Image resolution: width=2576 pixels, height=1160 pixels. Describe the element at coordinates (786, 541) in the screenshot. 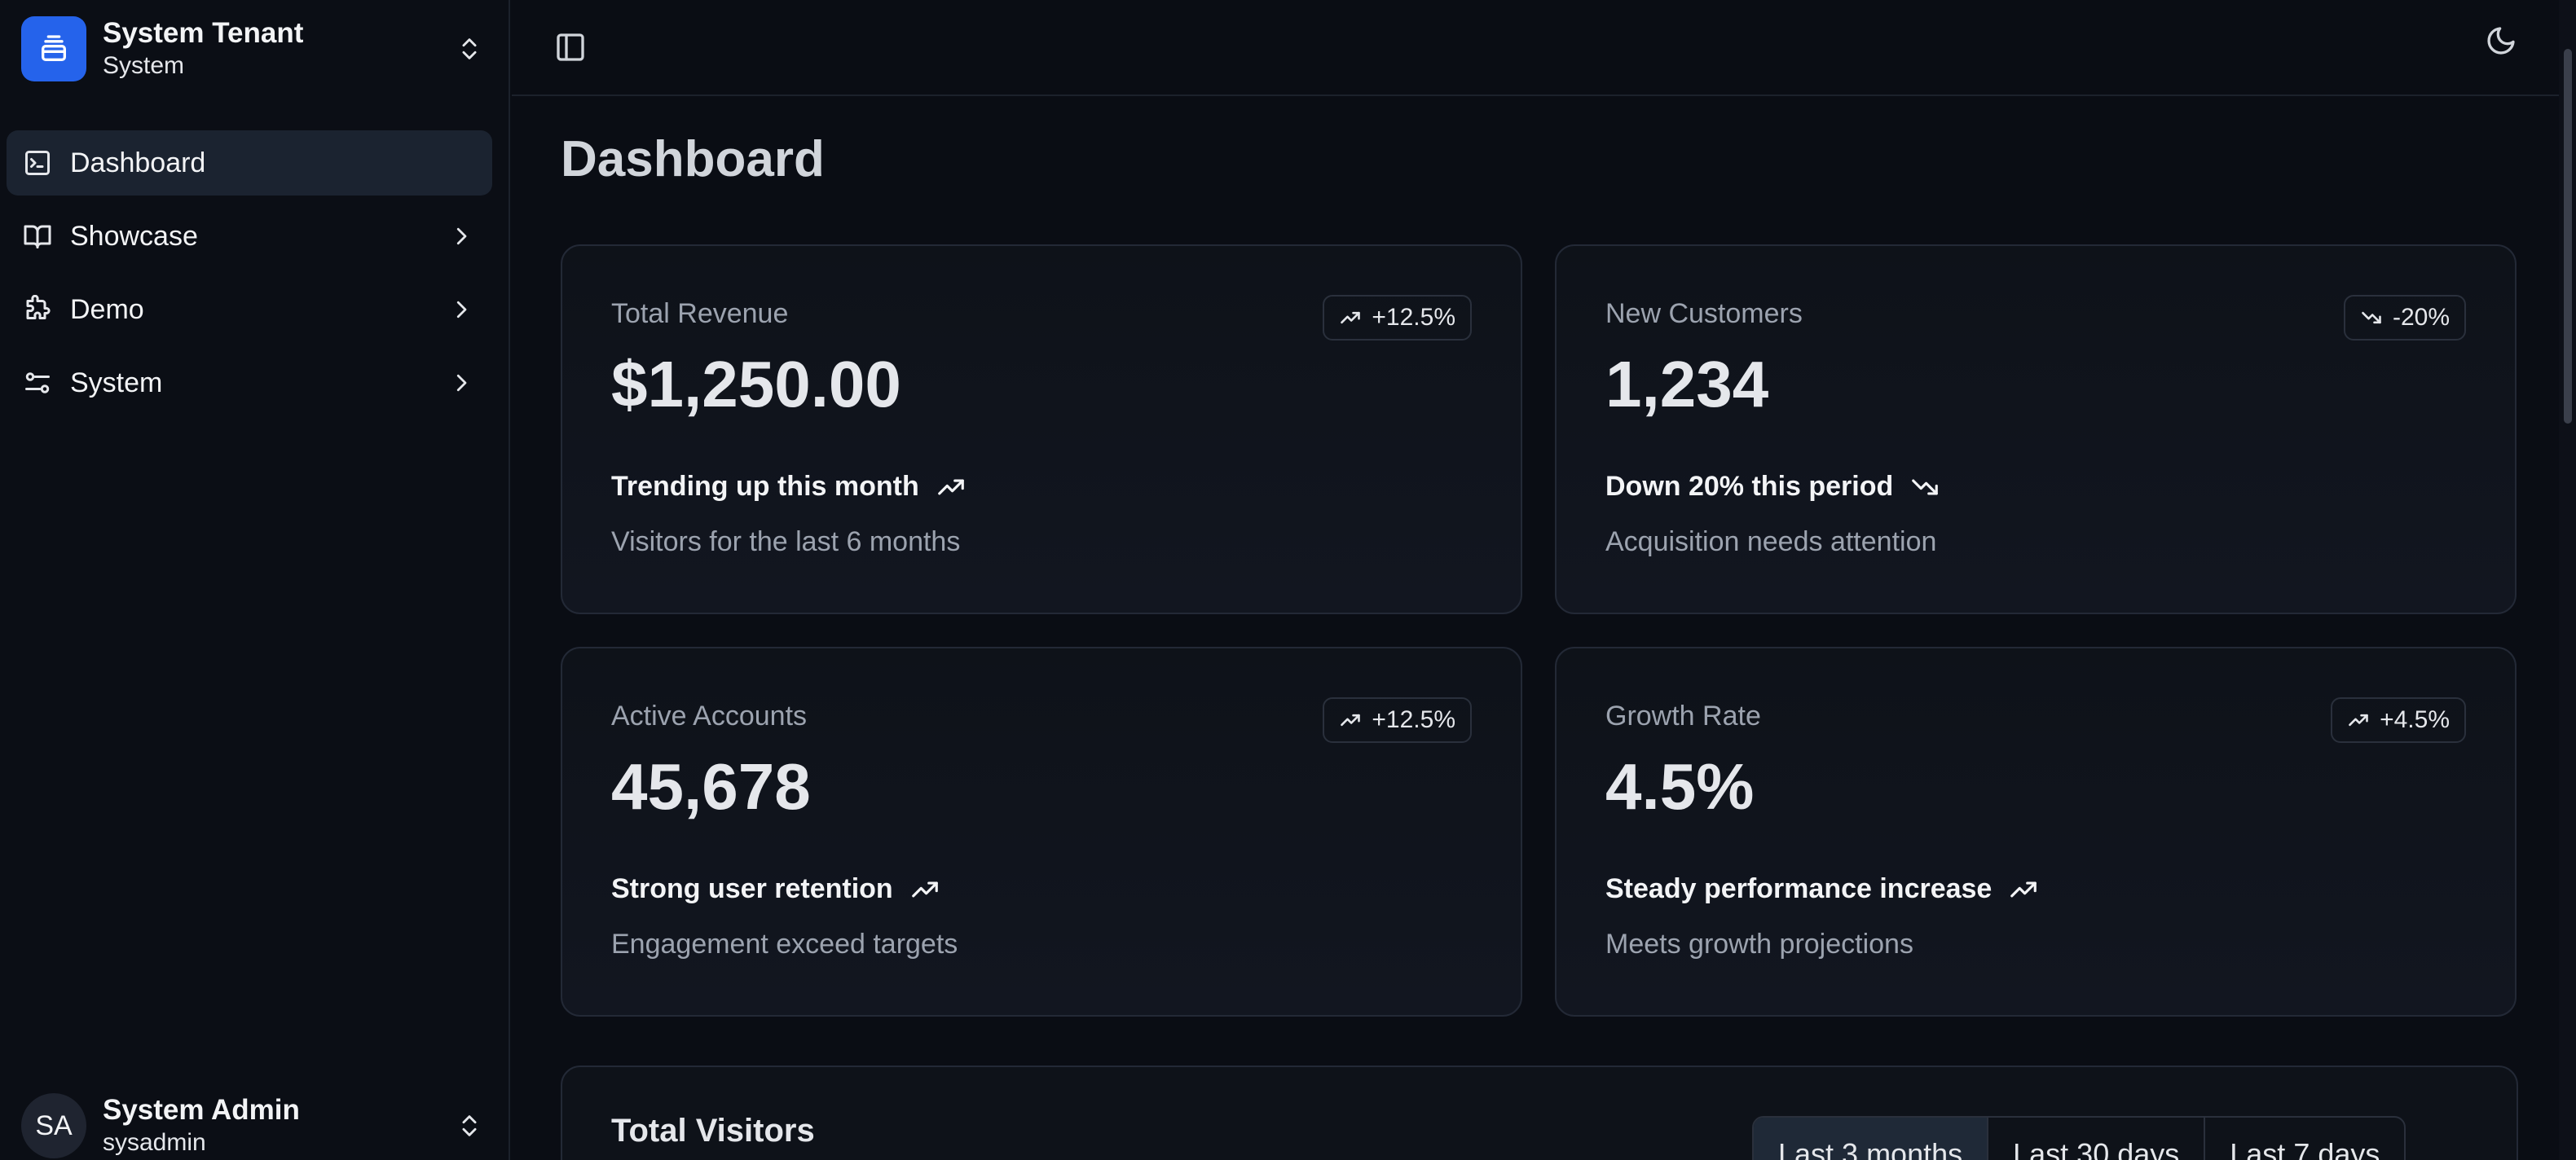

I see `stat-description: Visitors for the last 6 months` at that location.